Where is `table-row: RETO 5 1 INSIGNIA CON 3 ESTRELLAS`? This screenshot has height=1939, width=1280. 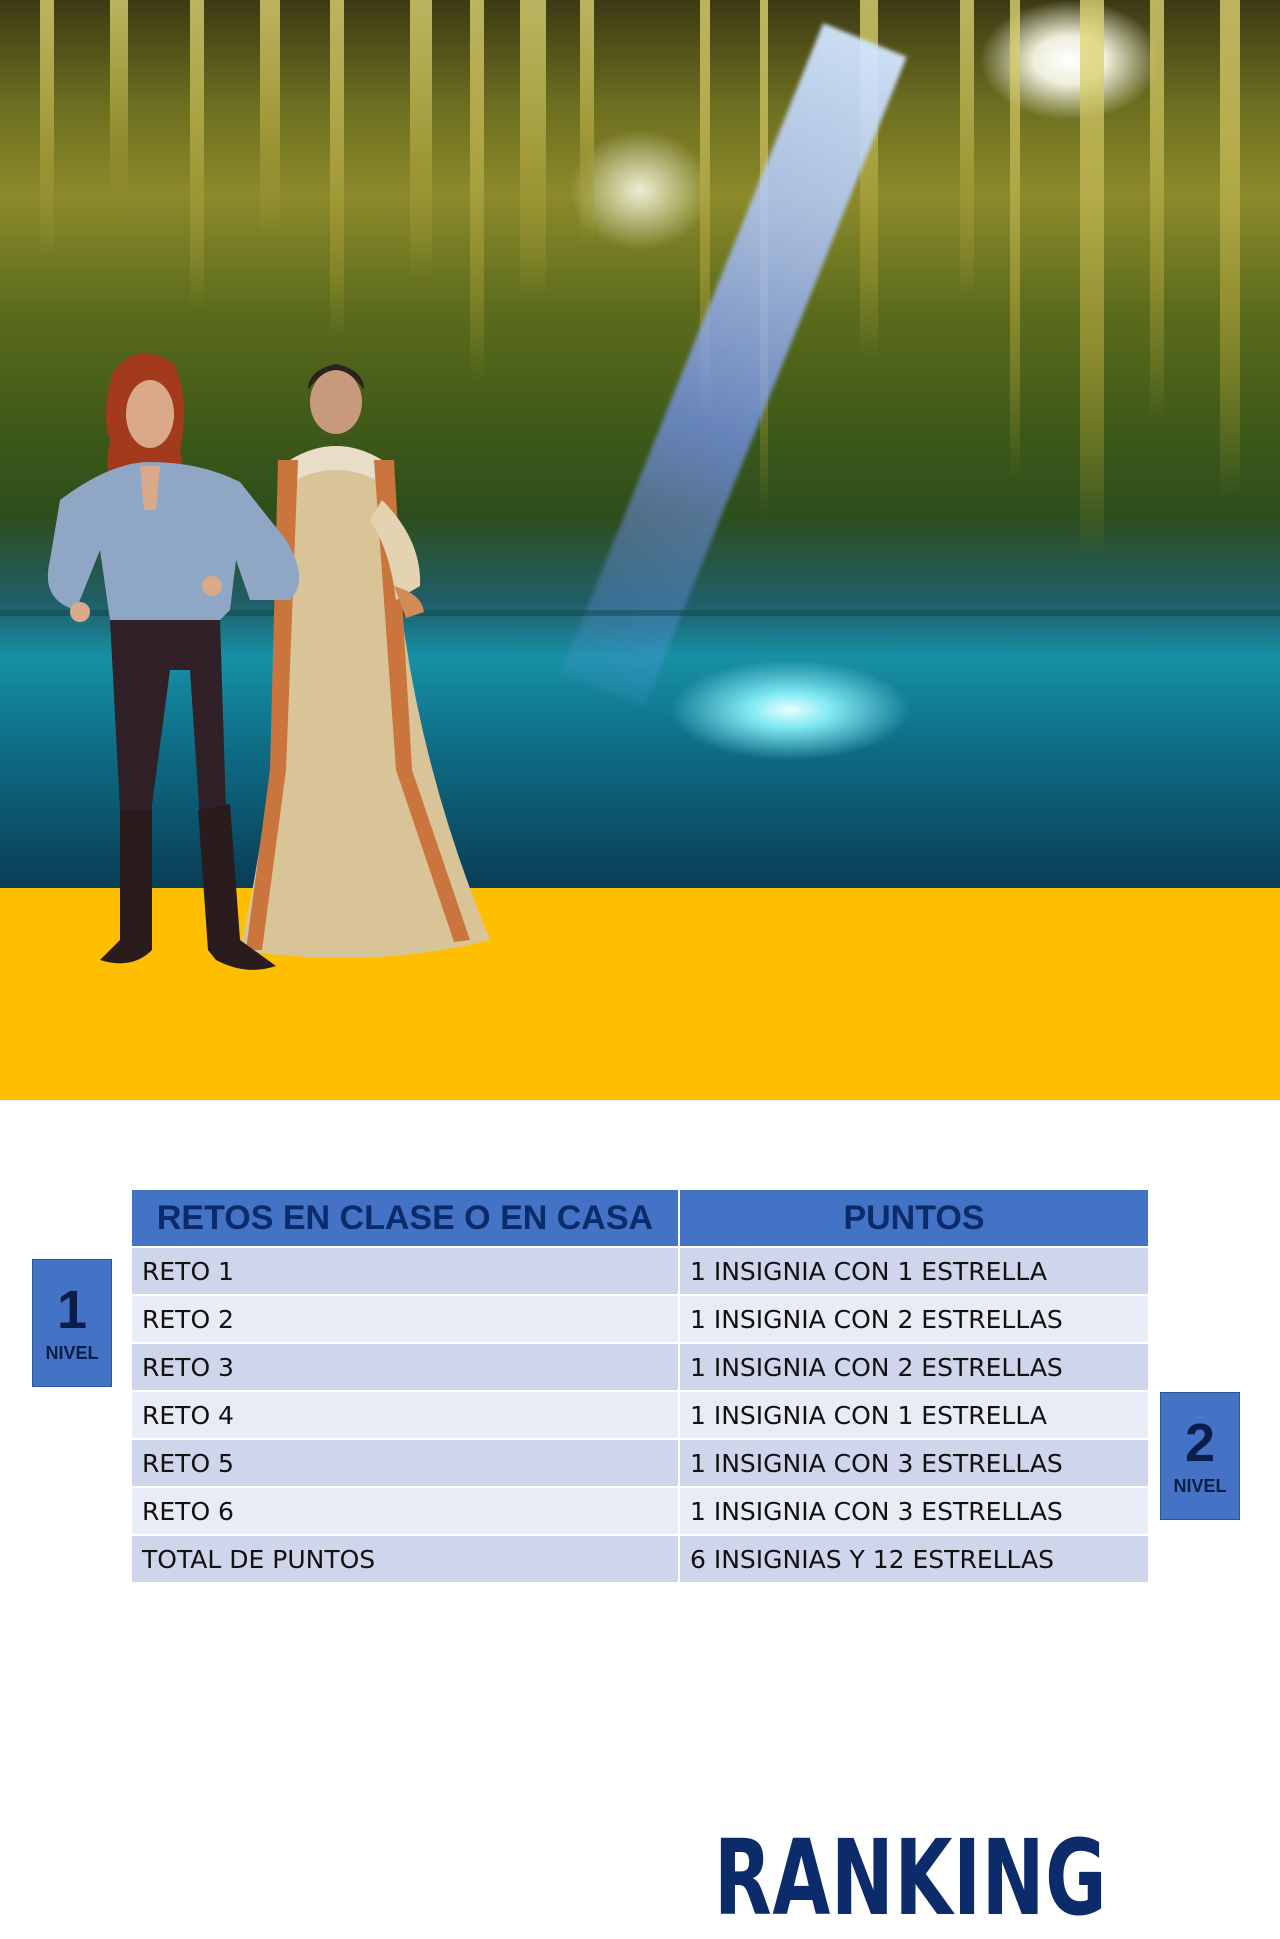 table-row: RETO 5 1 INSIGNIA CON 3 ESTRELLAS is located at coordinates (640, 1463).